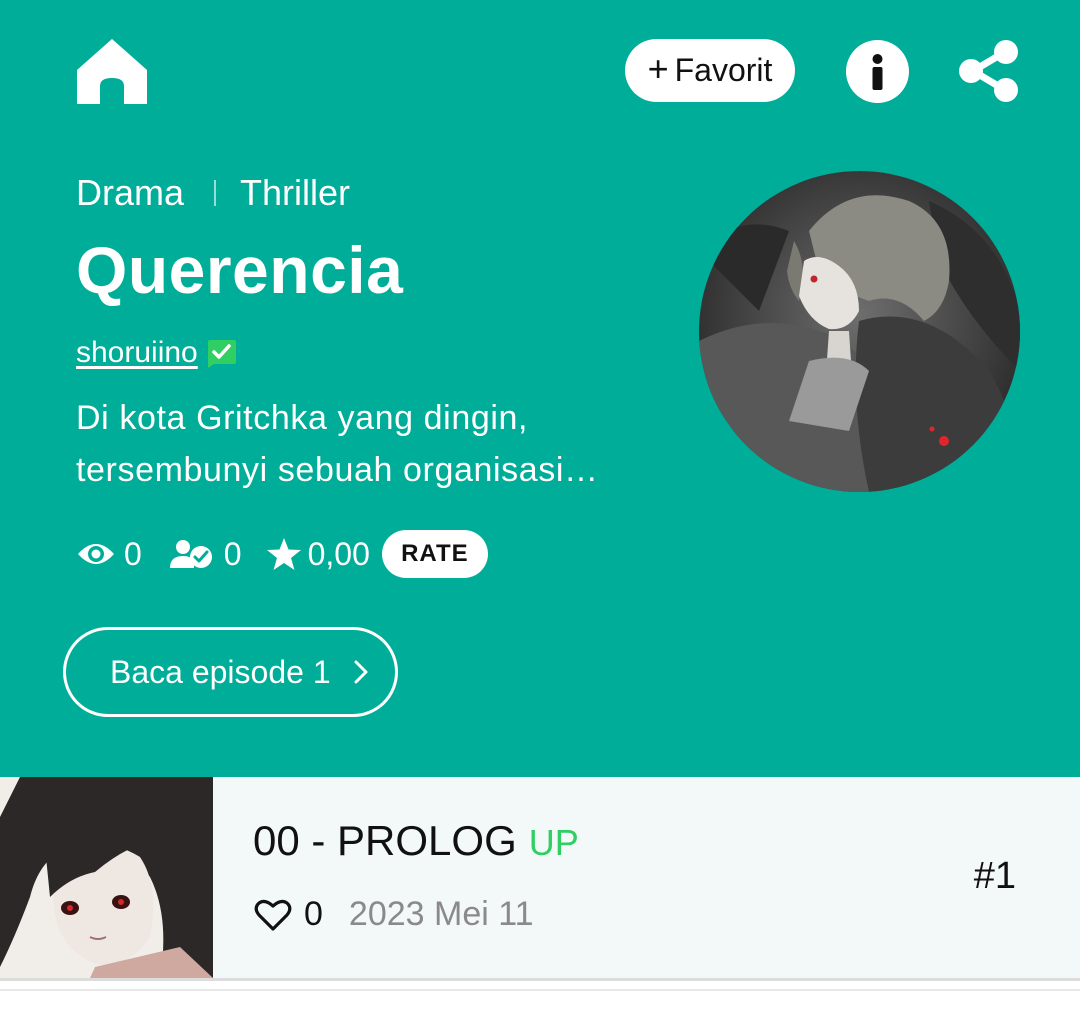 This screenshot has width=1080, height=1025. I want to click on rating-stat: 0,00, so click(318, 554).